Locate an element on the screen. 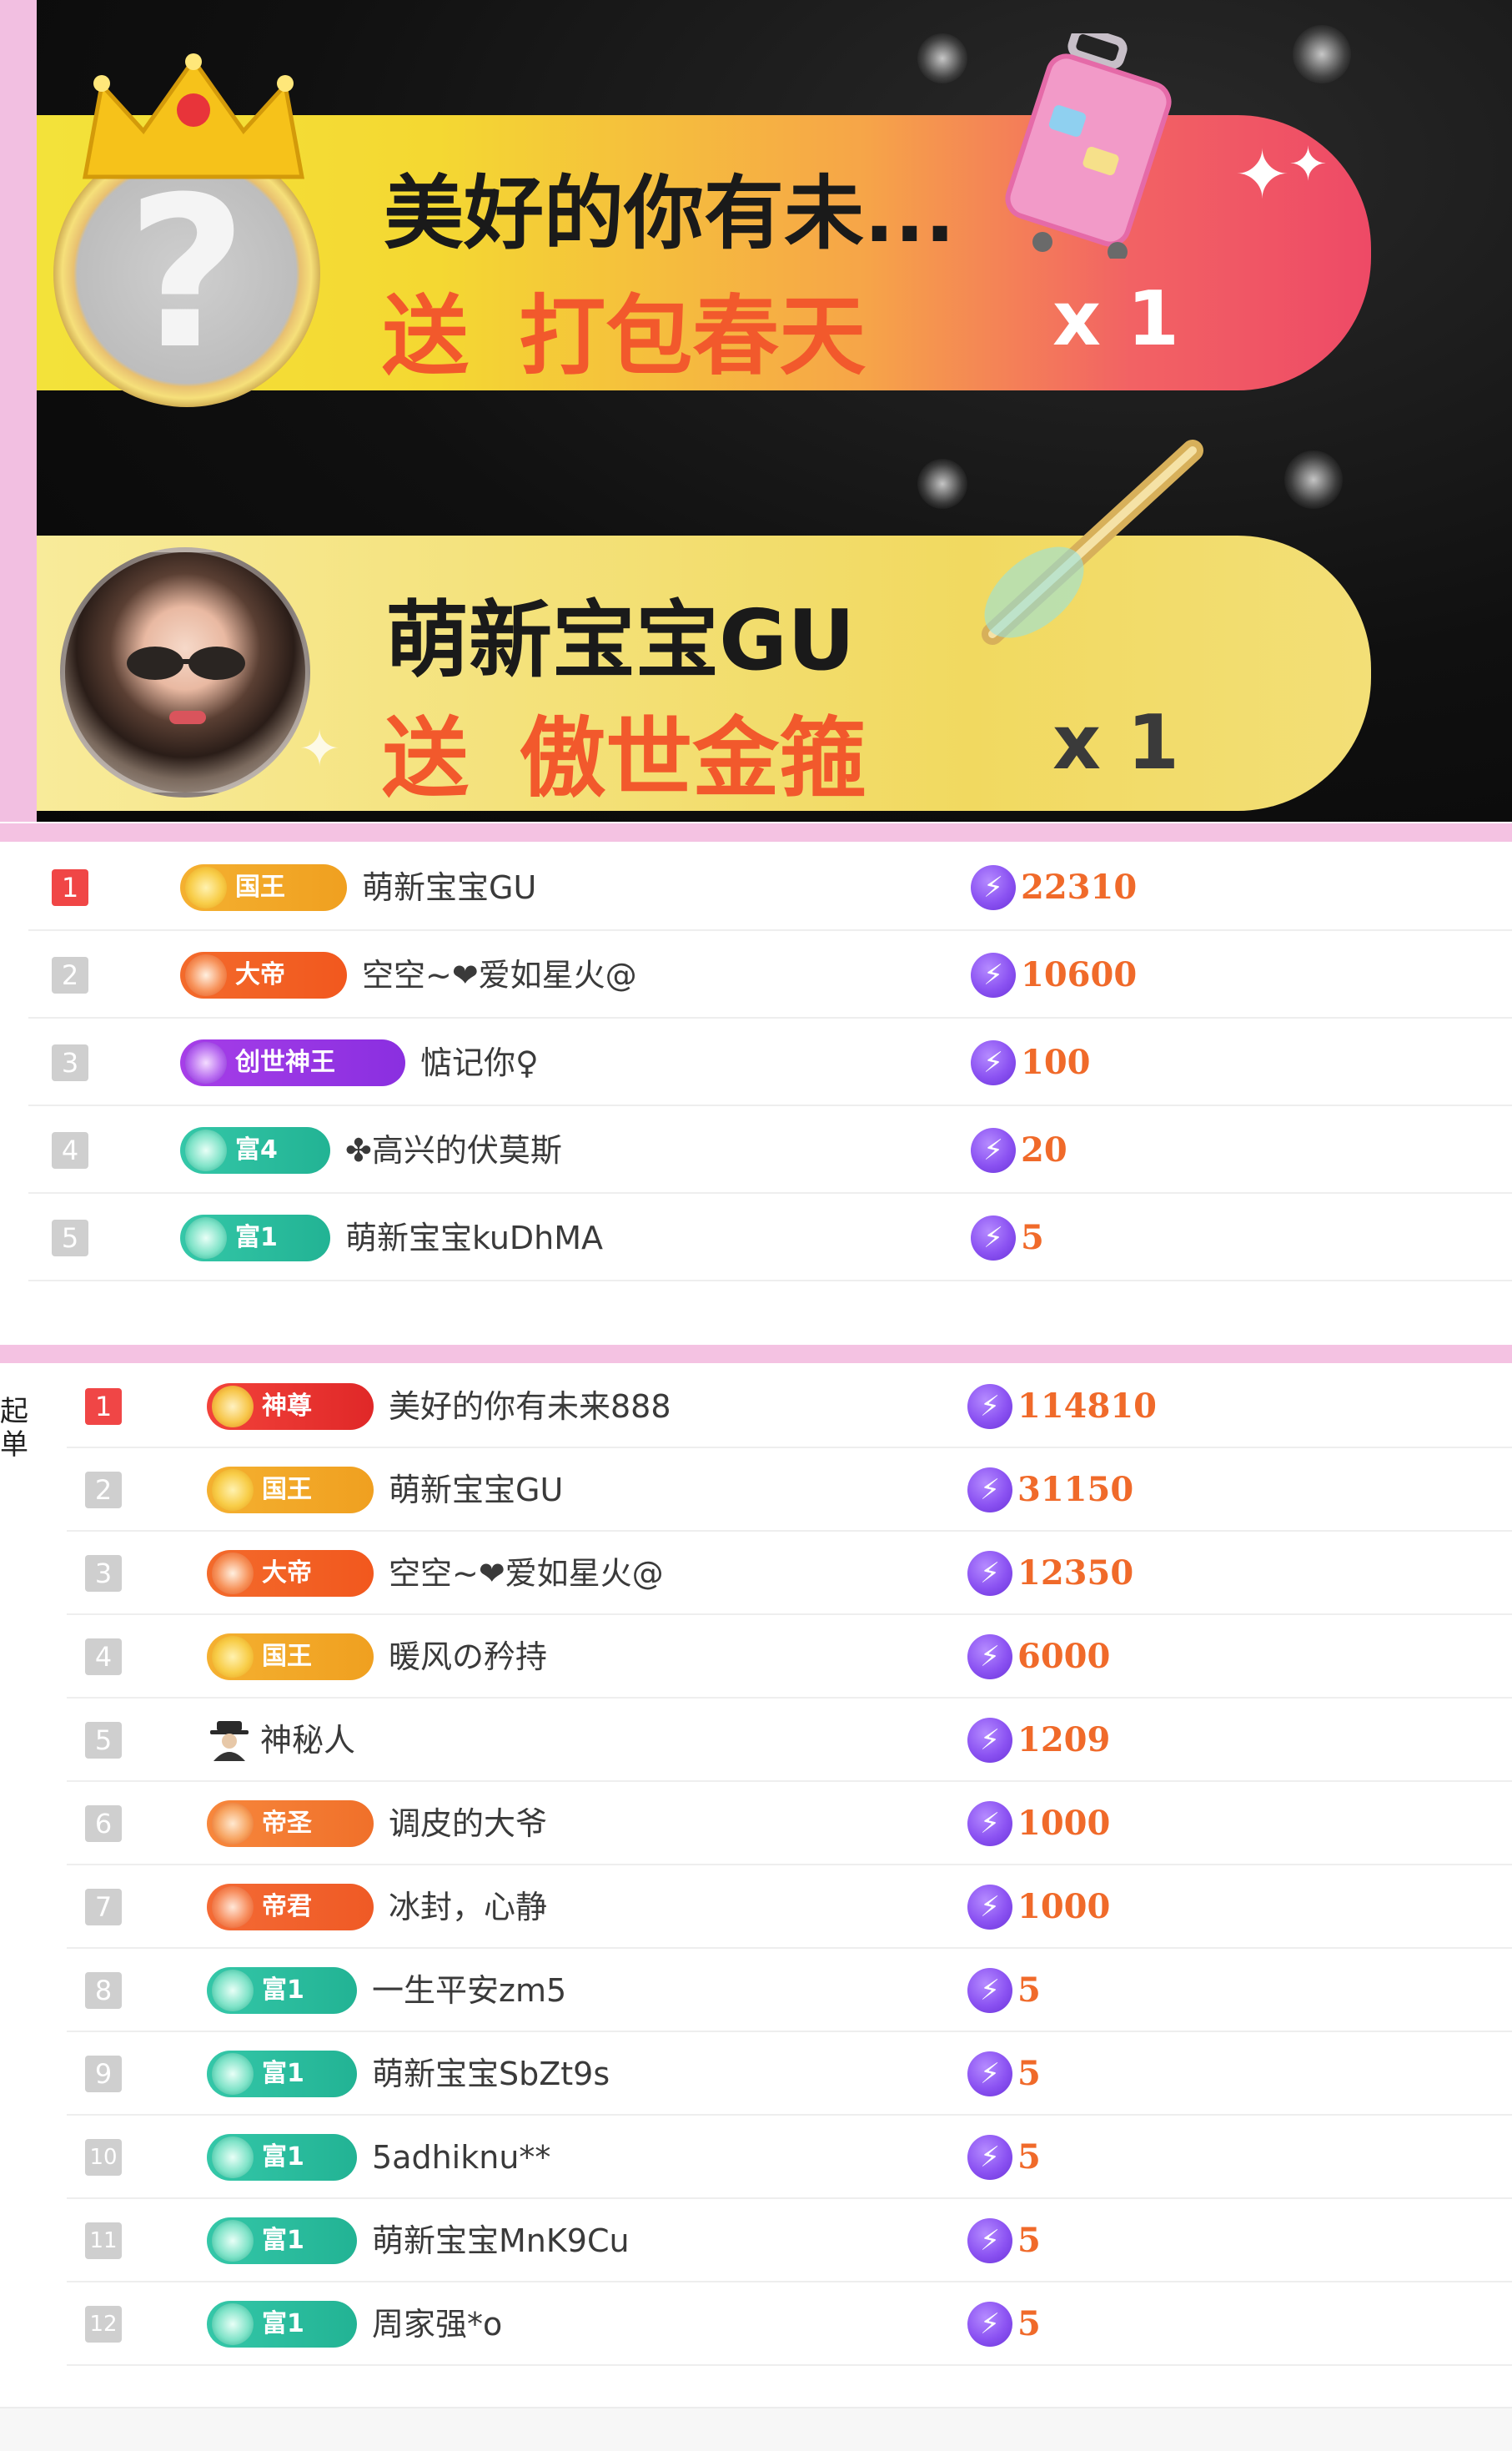  table-row: 9 富1 萌新宝宝SbZt9s ⚡ 5 is located at coordinates (789, 2074).